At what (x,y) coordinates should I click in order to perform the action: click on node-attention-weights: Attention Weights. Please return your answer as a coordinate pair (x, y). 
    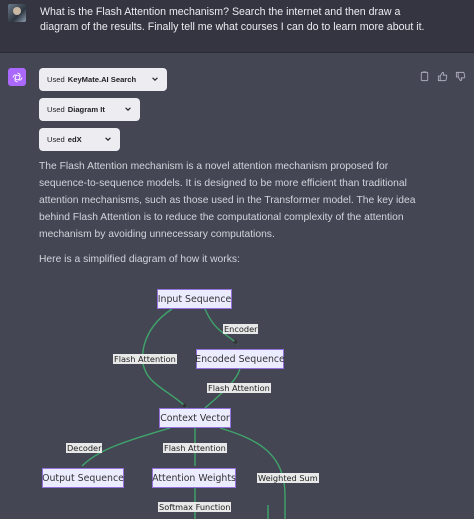
    Looking at the image, I should click on (194, 478).